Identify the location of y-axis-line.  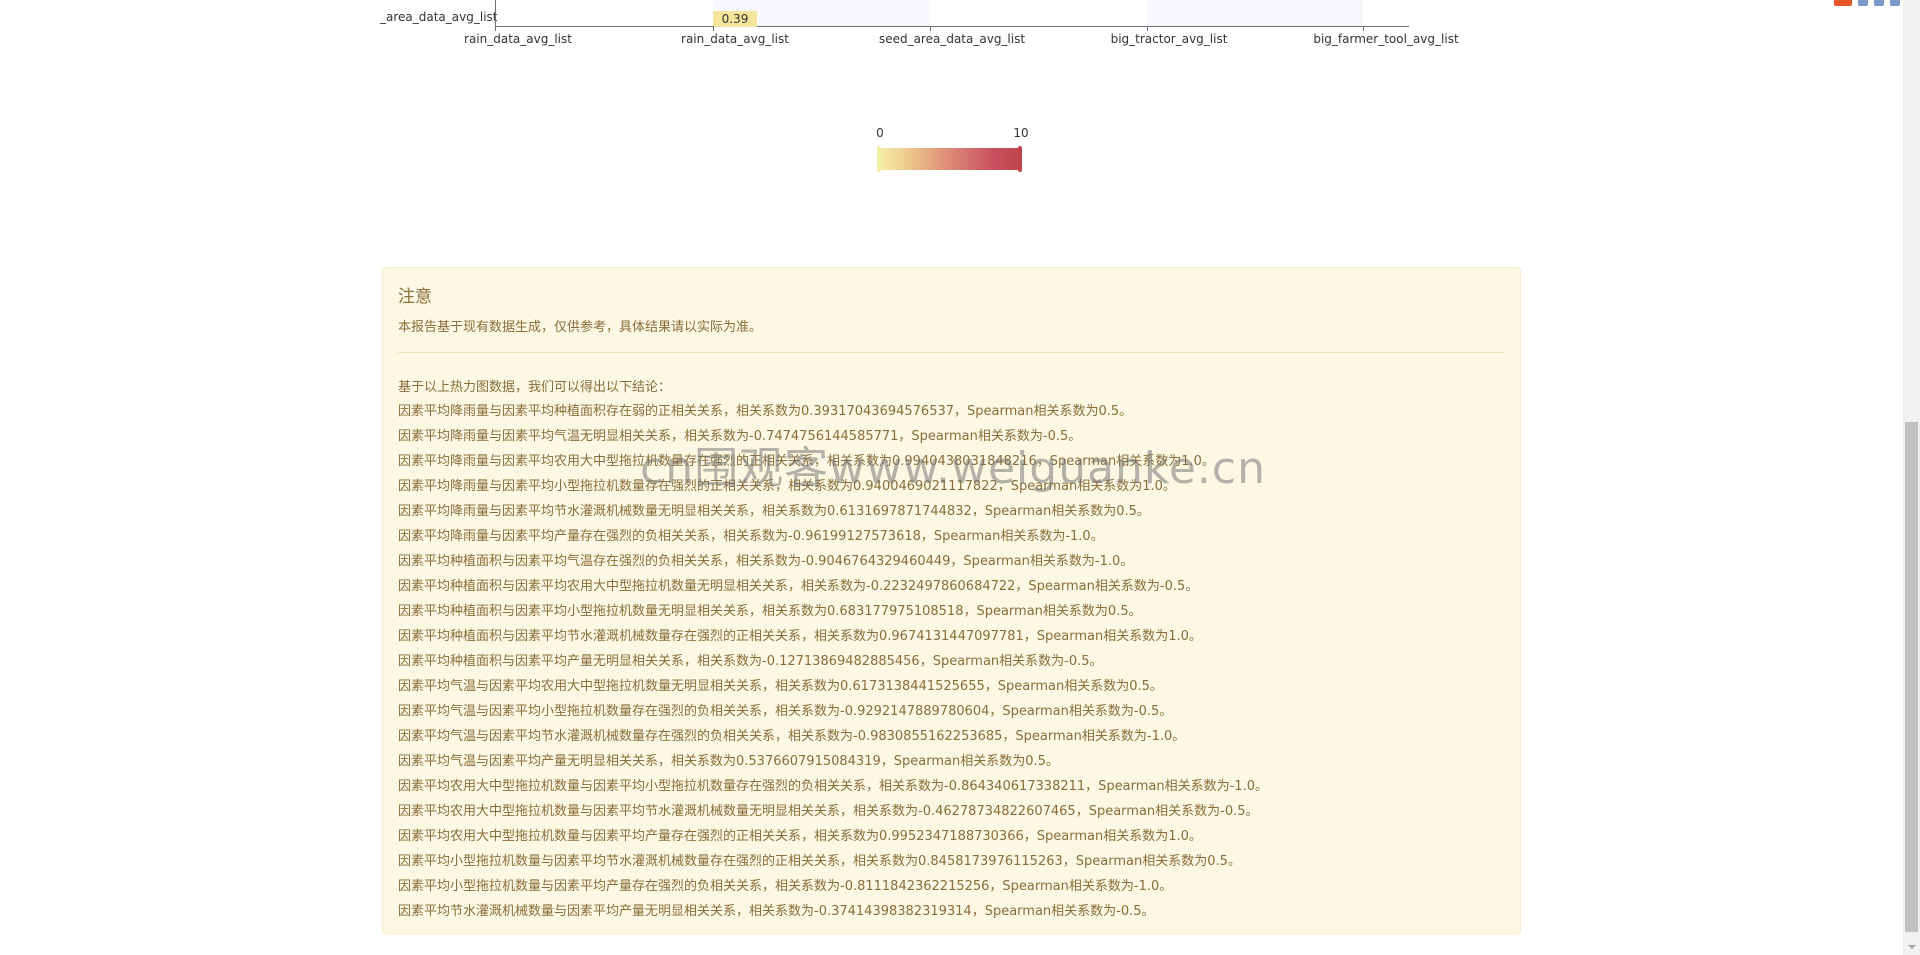
(495, 13).